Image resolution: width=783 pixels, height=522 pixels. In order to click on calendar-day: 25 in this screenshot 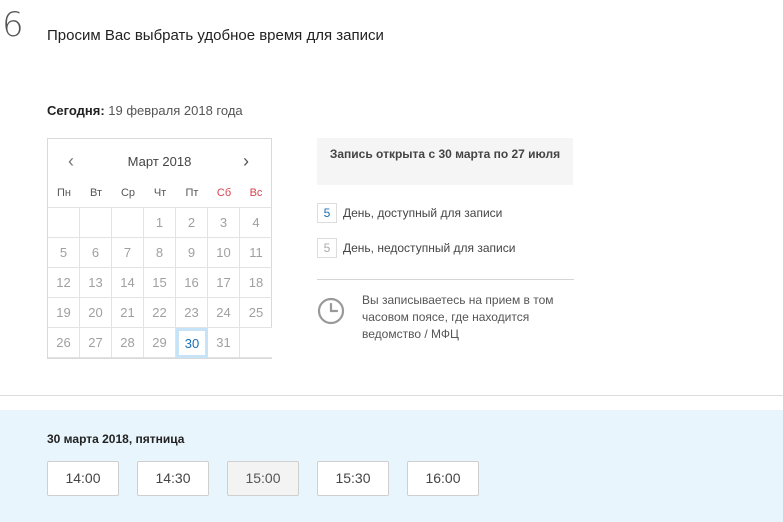, I will do `click(256, 313)`.